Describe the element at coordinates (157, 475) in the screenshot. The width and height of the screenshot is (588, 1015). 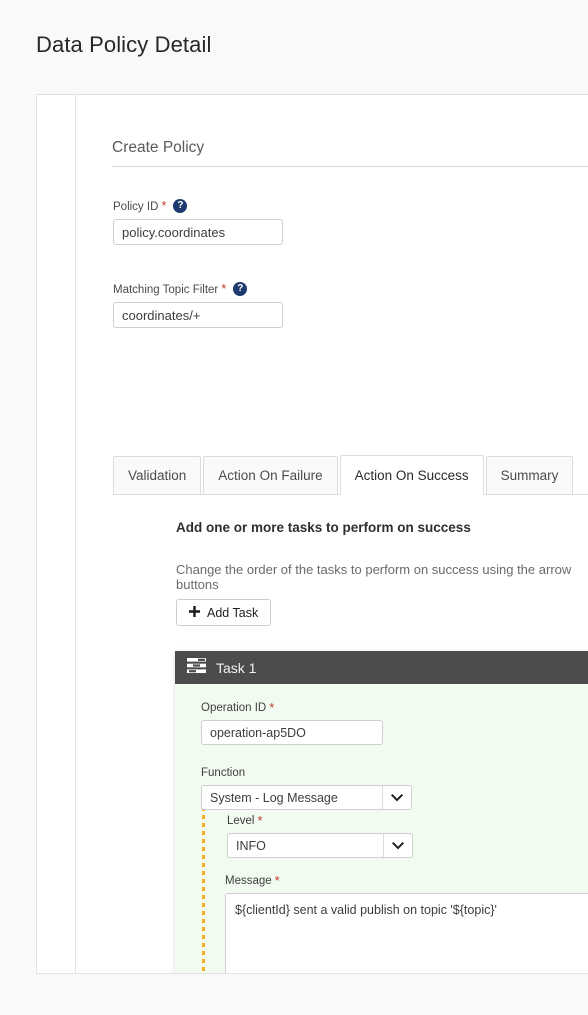
I see `tab-validation: Validation` at that location.